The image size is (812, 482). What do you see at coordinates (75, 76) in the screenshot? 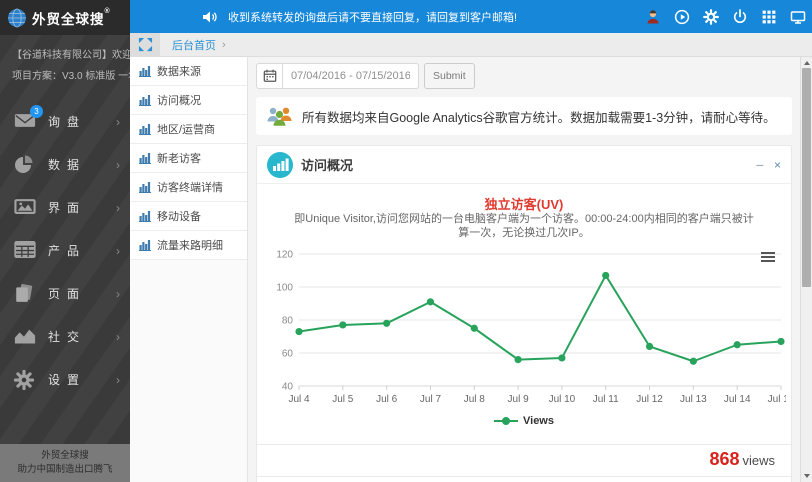
I see `plan-line: 项目方案：V3.0 标准版 一年` at bounding box center [75, 76].